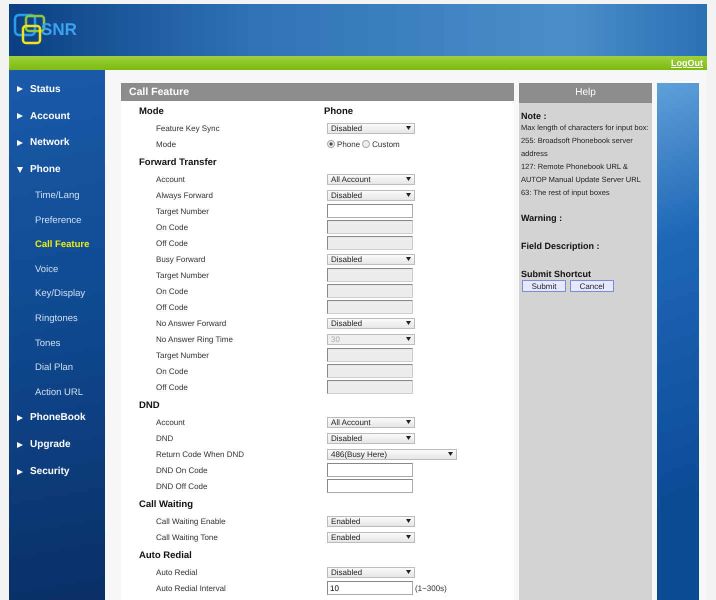  What do you see at coordinates (431, 588) in the screenshot?
I see `range-hint: (1~300s)` at bounding box center [431, 588].